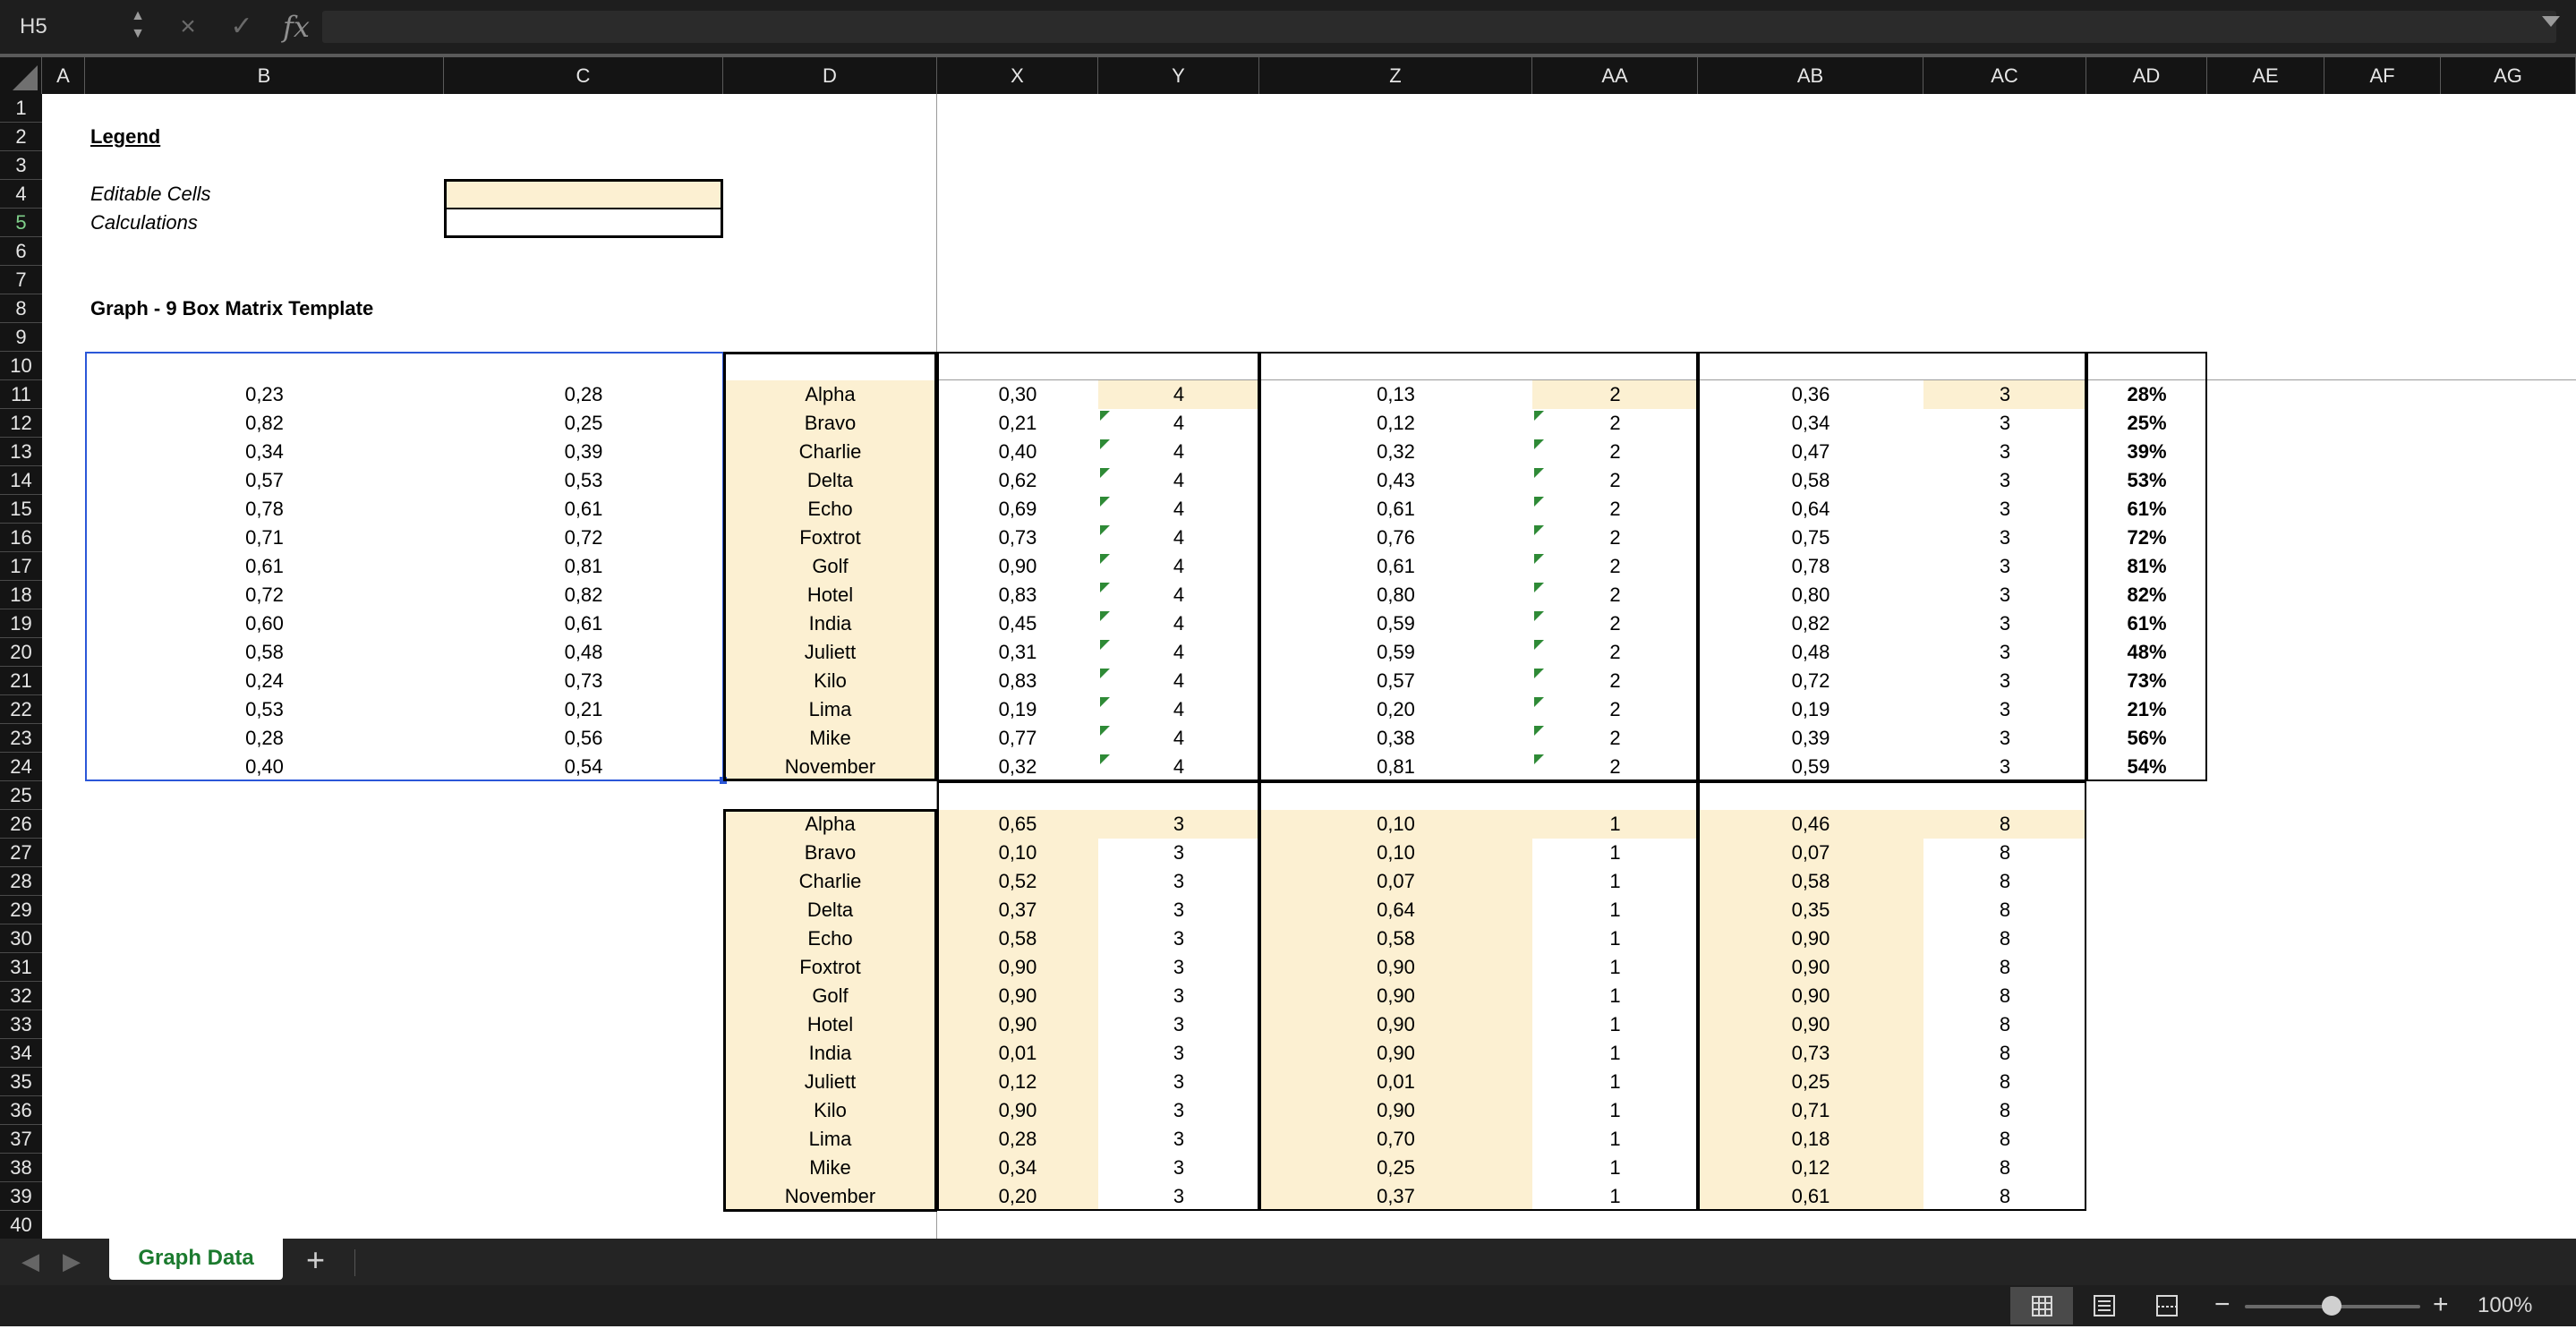 The width and height of the screenshot is (2576, 1329). I want to click on legend-calculations-swatch, so click(583, 223).